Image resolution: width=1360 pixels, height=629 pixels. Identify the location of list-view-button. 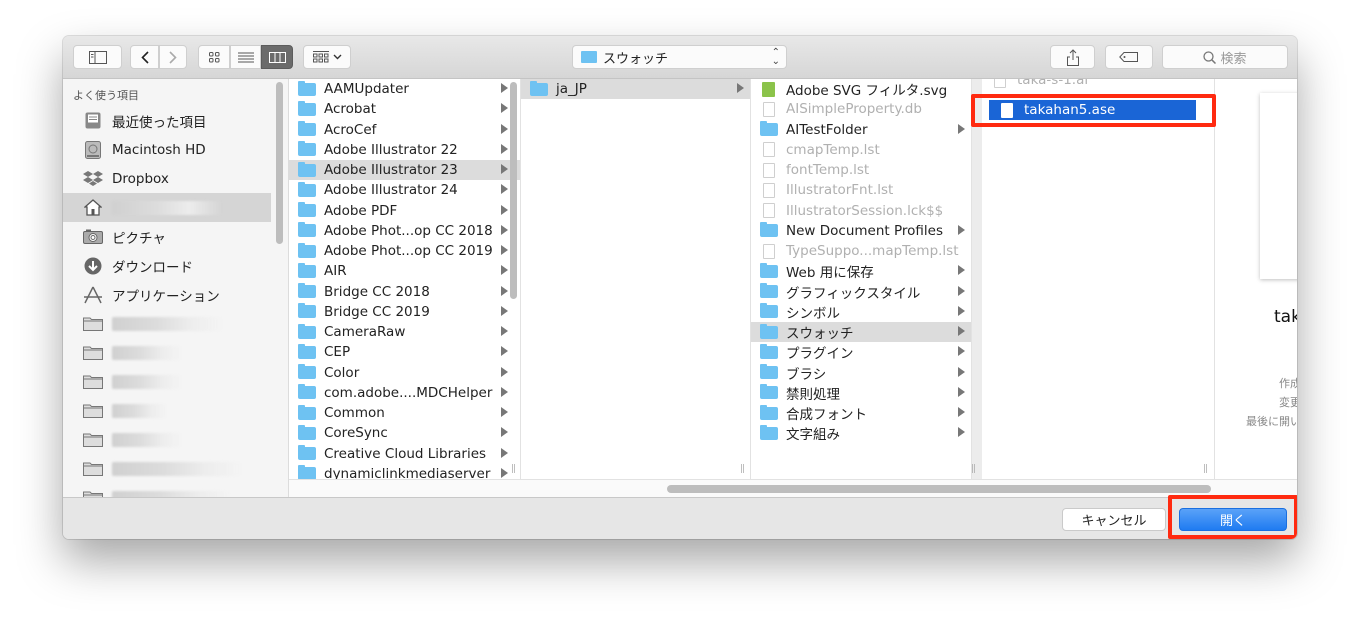
(245, 57).